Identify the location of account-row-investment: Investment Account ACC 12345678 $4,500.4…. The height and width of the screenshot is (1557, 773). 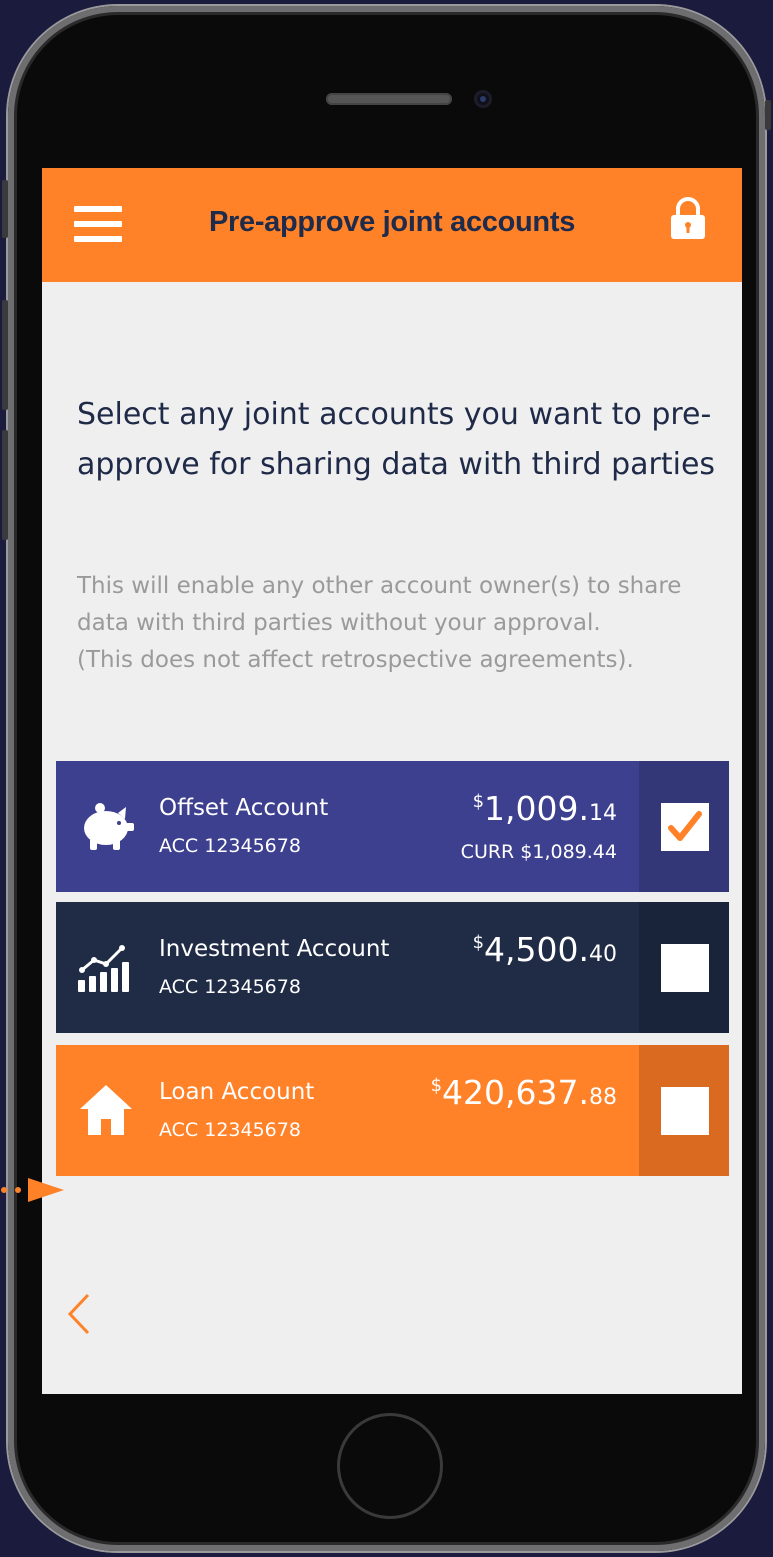
(392, 967).